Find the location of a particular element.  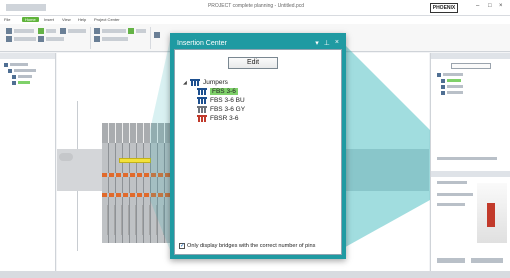

tree-root-jumpers: ◢ Jumpers is located at coordinates (258, 82).